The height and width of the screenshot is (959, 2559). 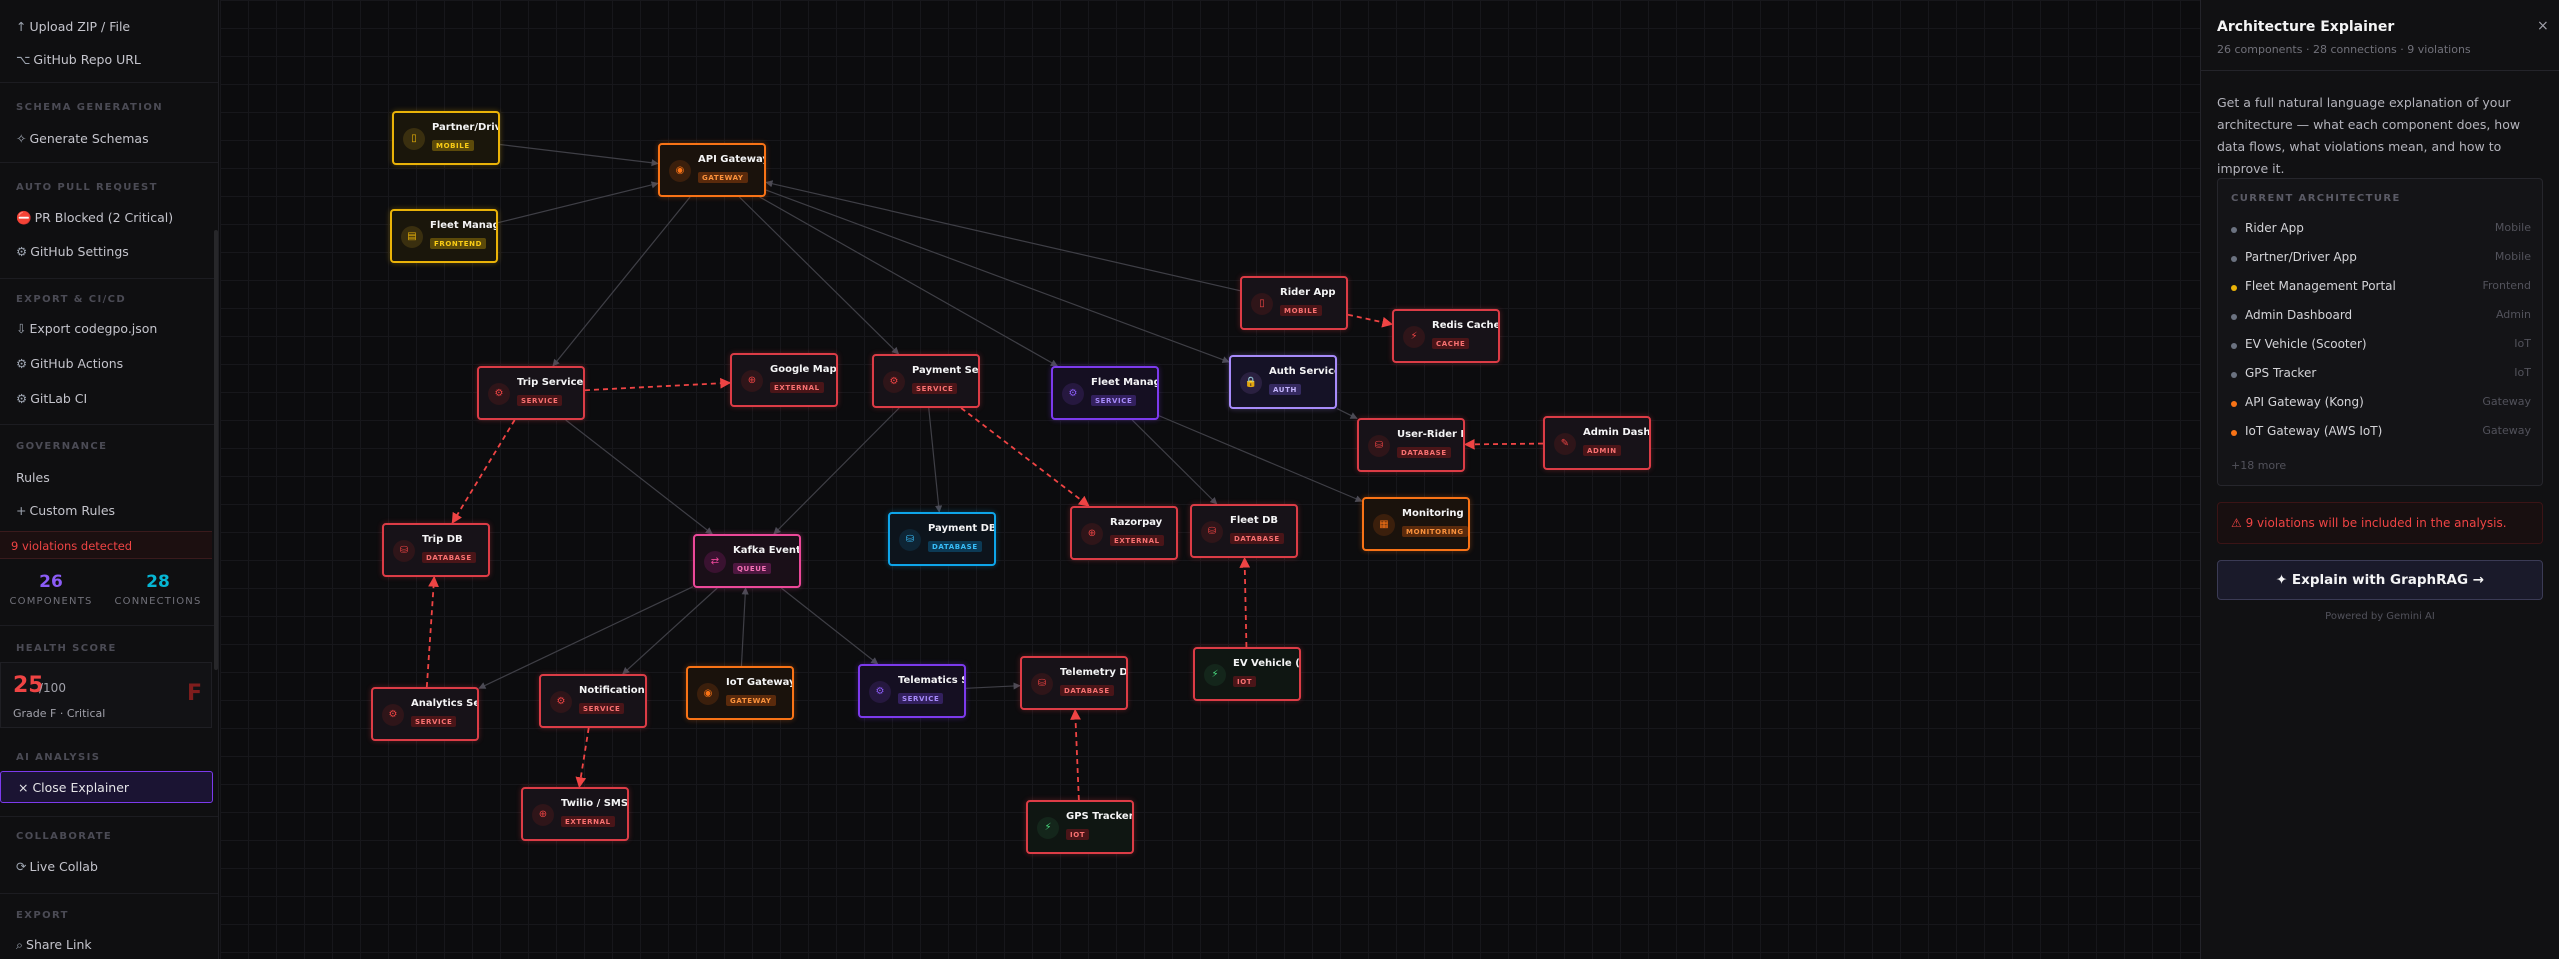 I want to click on component-name: EV Vehicle (Scooter), so click(x=2306, y=344).